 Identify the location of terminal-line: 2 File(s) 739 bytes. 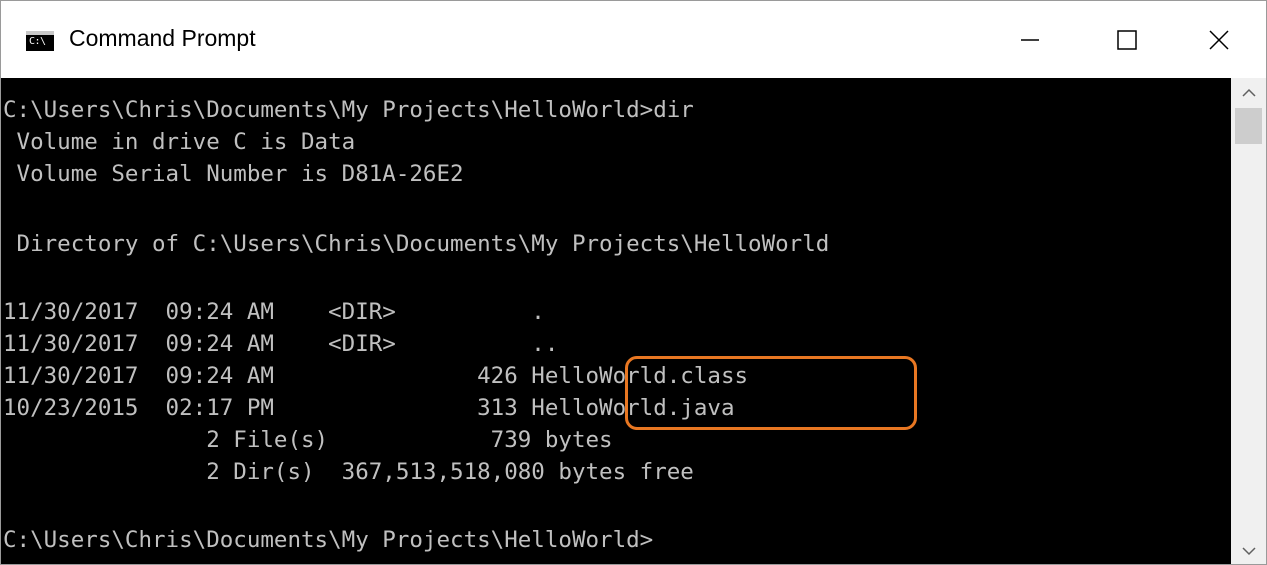
(308, 440).